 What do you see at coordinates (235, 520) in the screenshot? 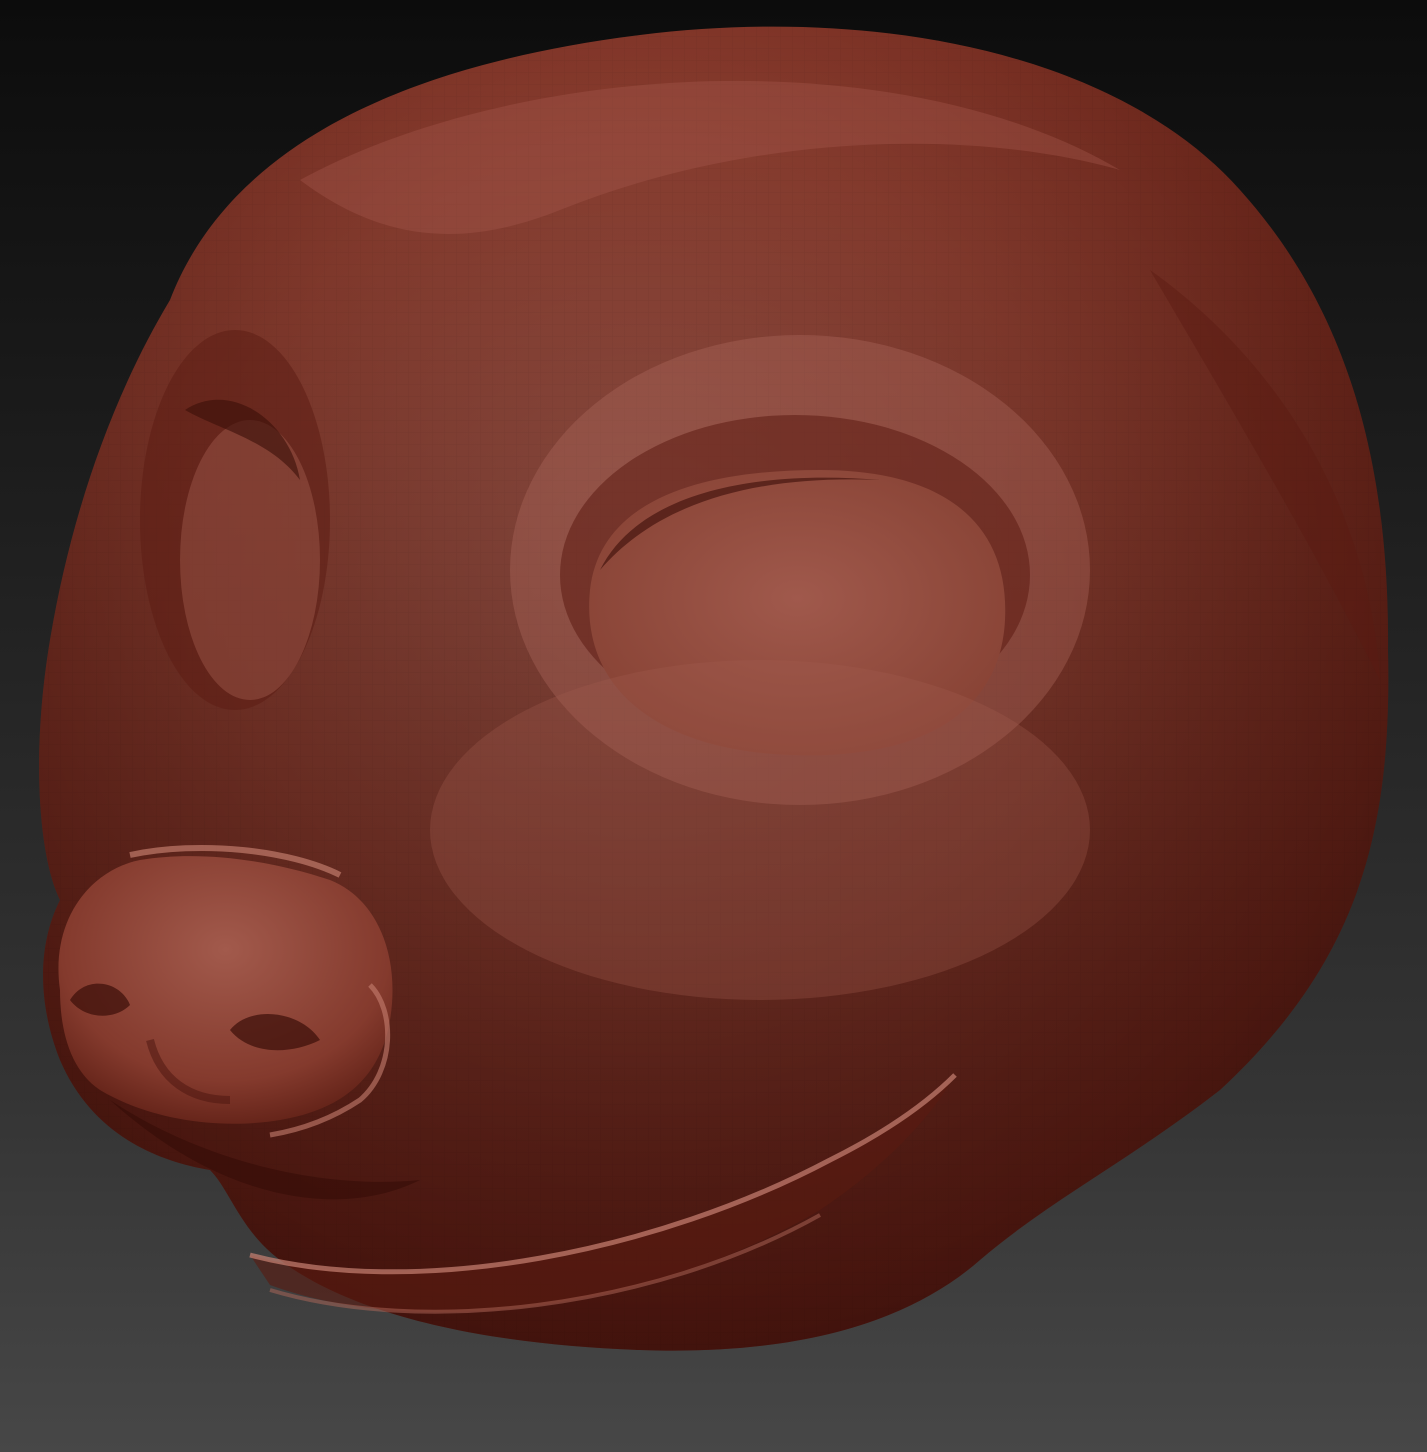
I see `left-eye-socket` at bounding box center [235, 520].